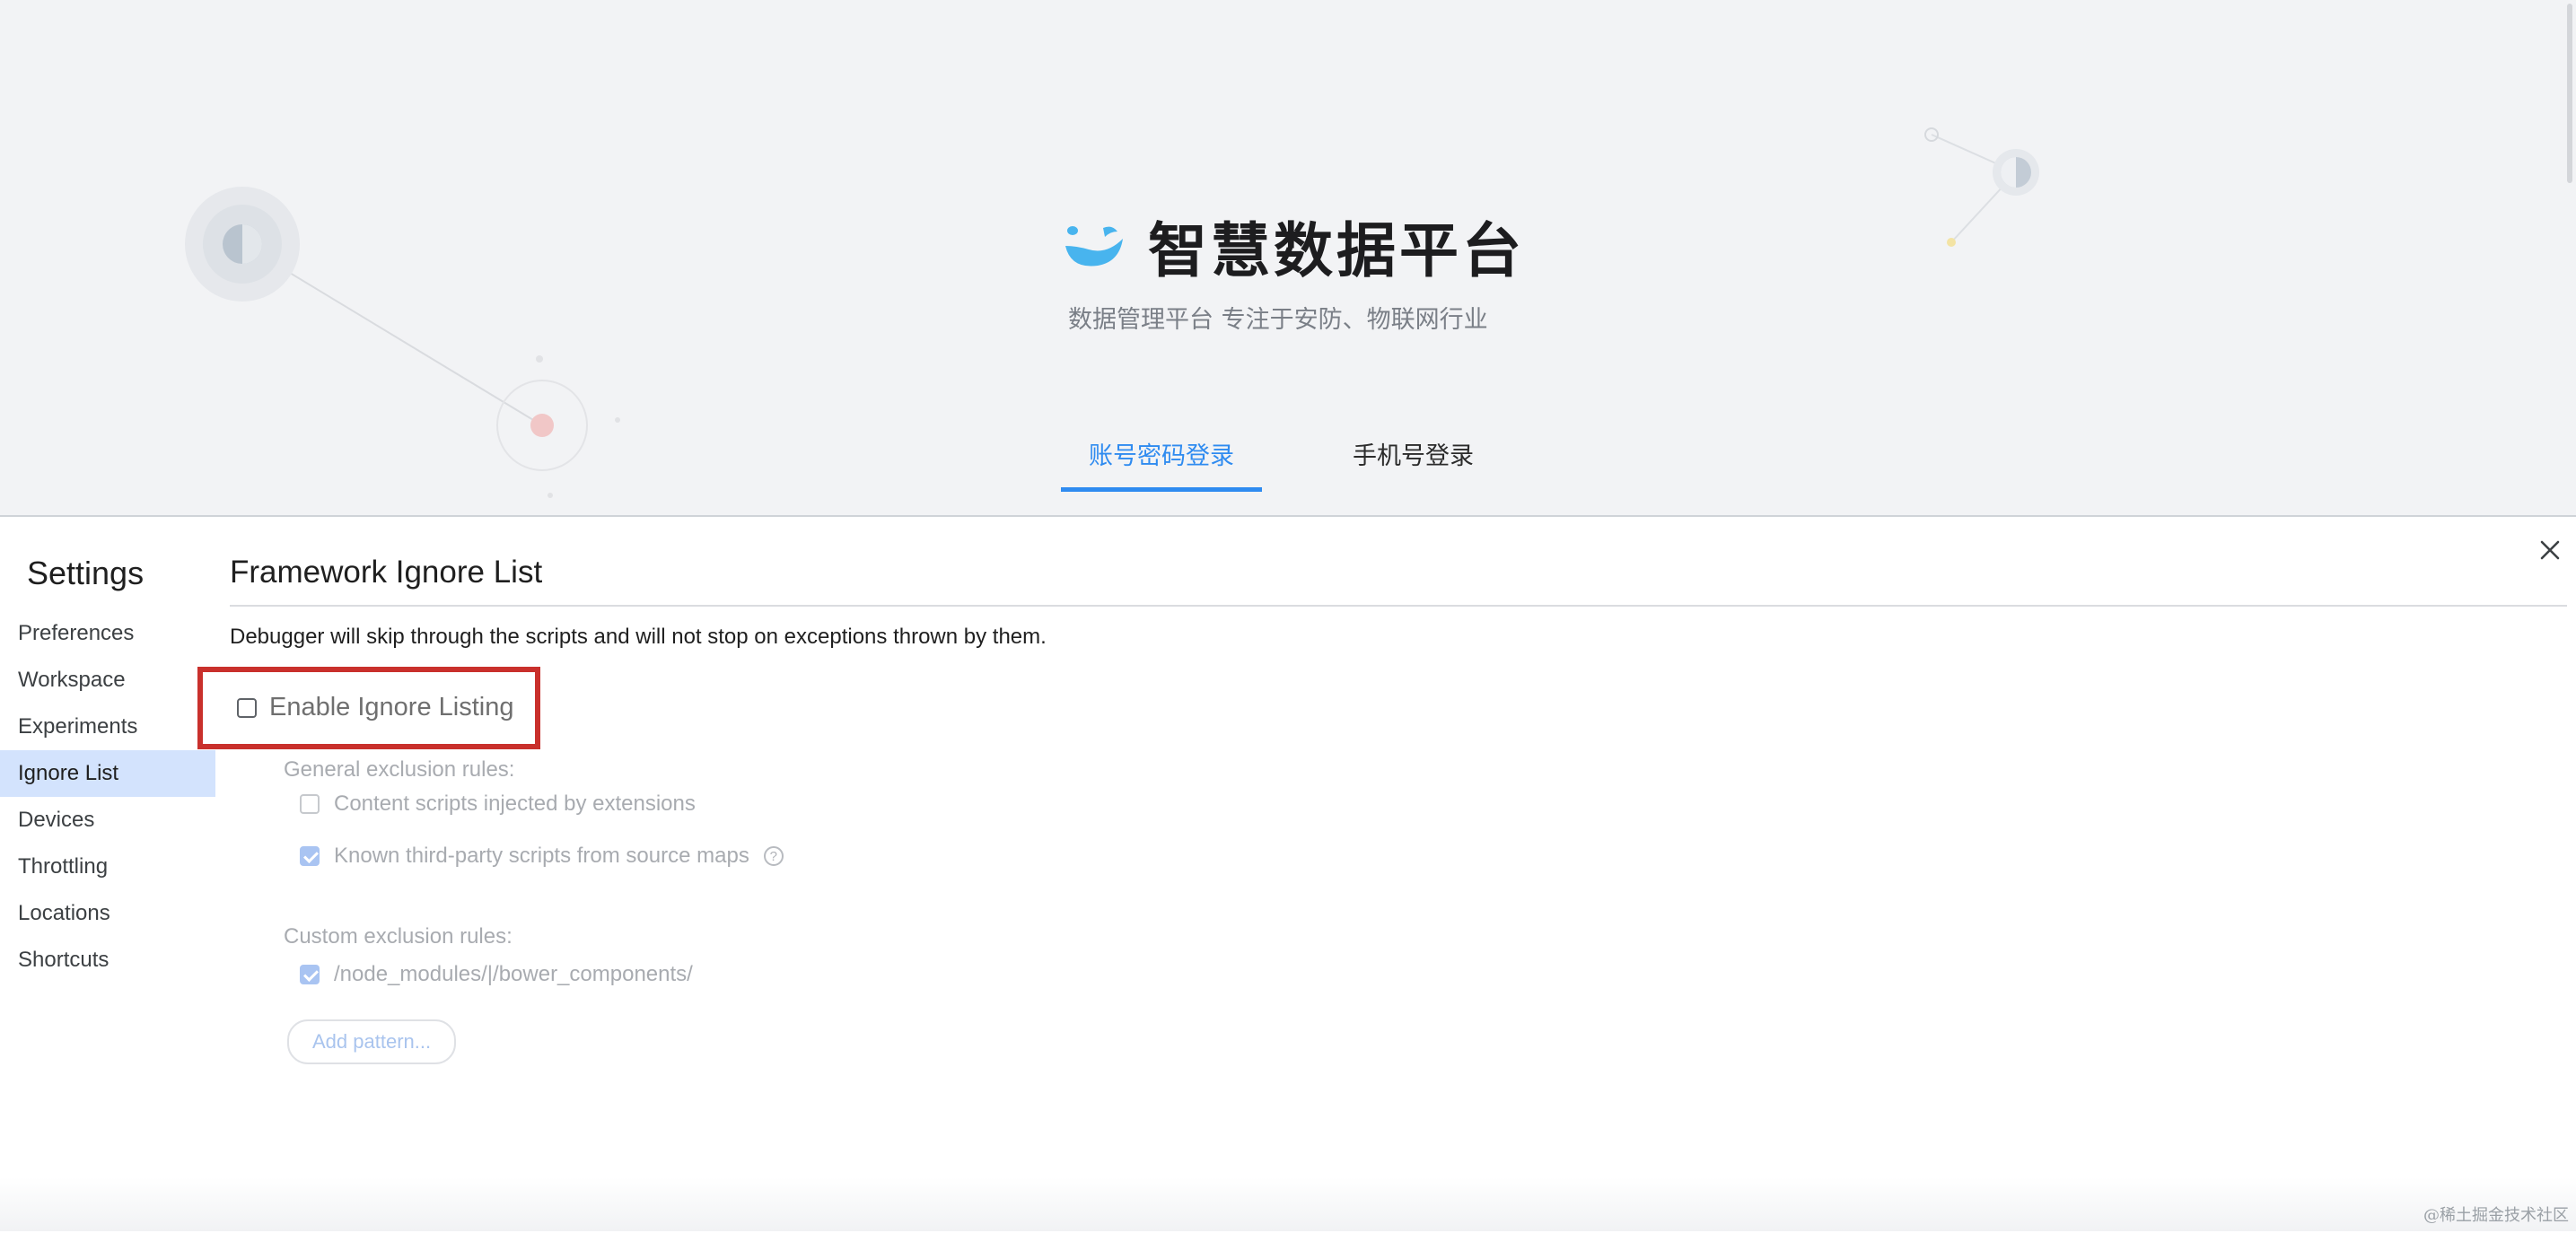 The image size is (2576, 1233). What do you see at coordinates (310, 974) in the screenshot?
I see `node-modules-checkbox` at bounding box center [310, 974].